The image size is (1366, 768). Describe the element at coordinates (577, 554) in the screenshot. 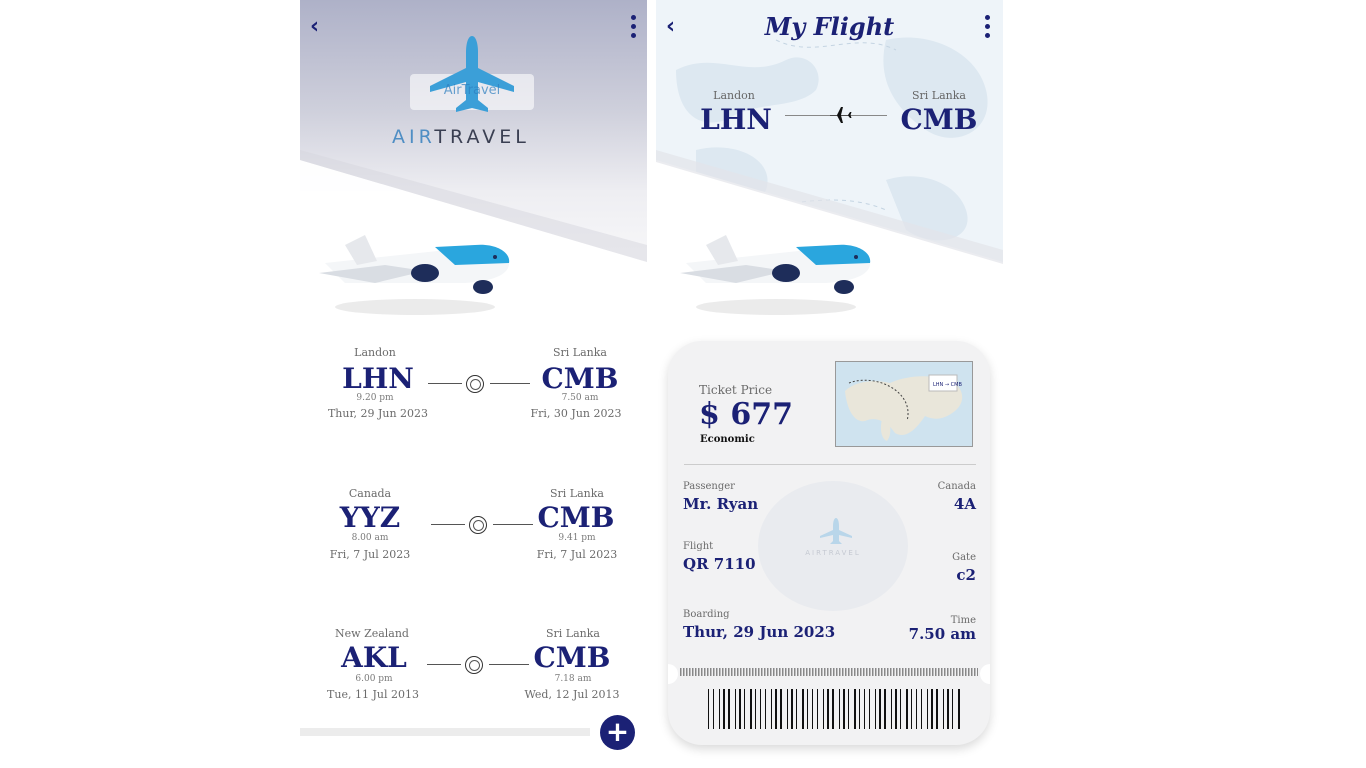

I see `arrival-date: Fri, 7 Jul 2023` at that location.